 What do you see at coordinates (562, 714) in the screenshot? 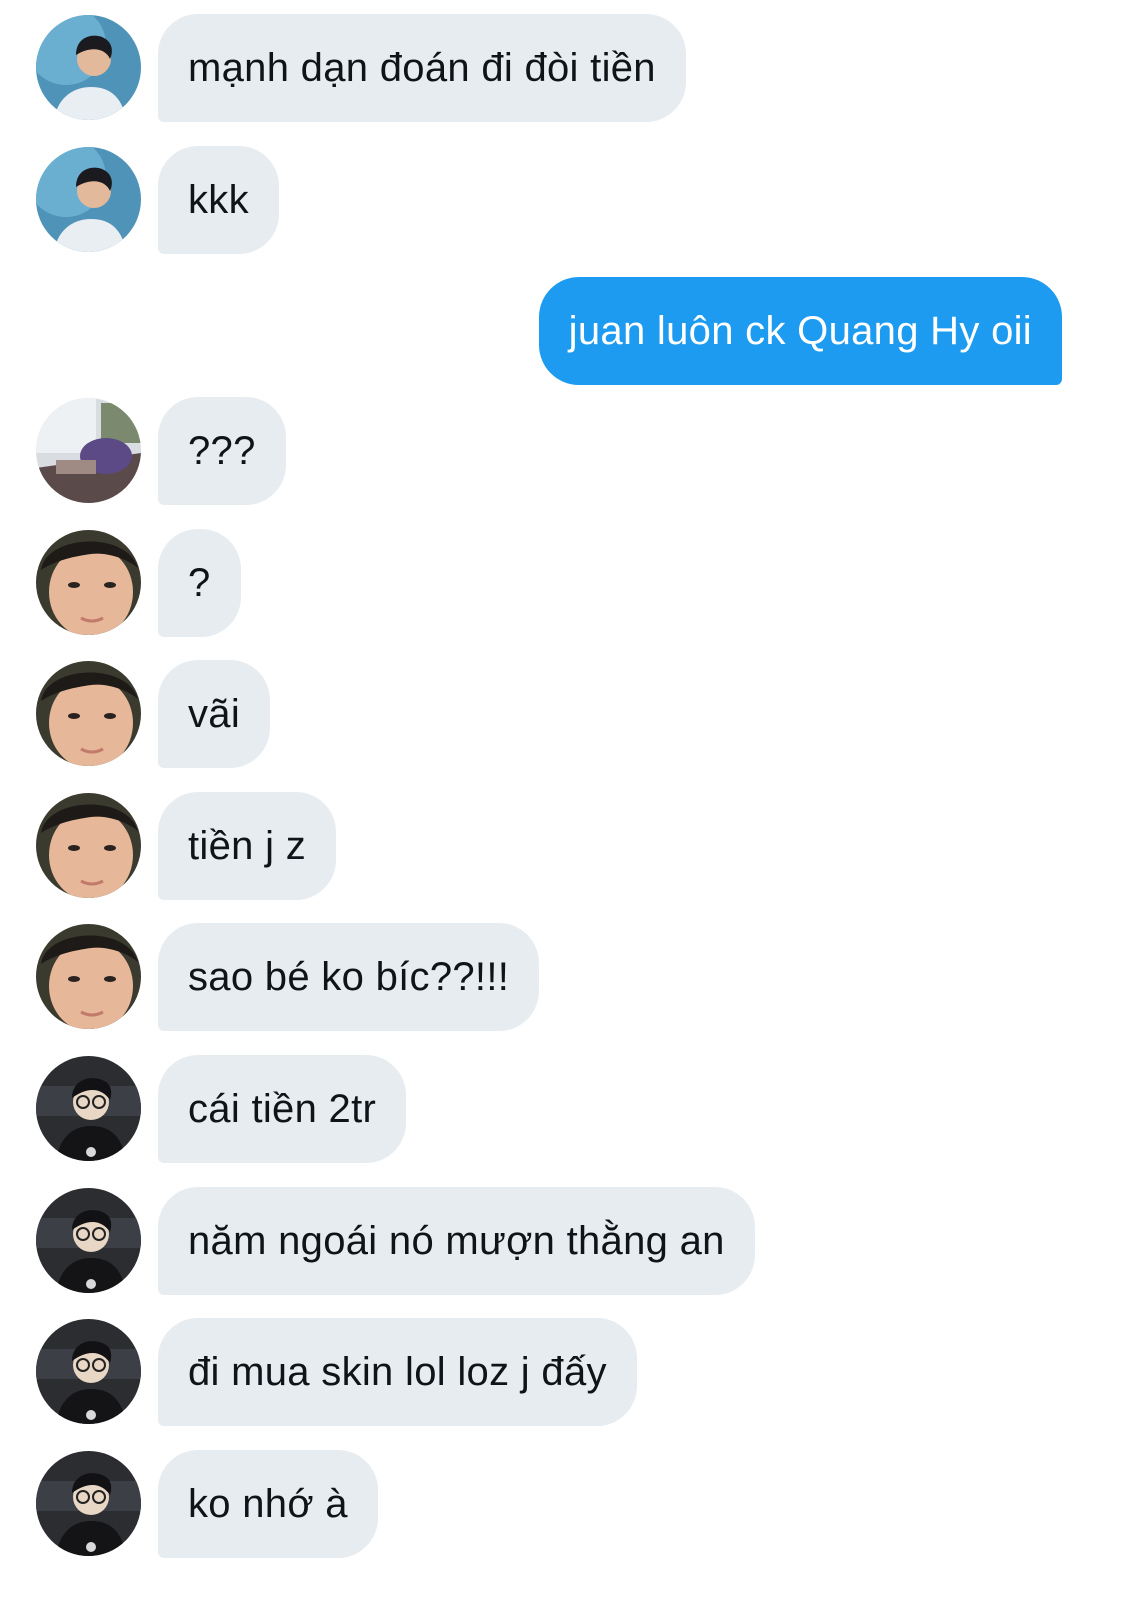
I see `message-row: vãi` at bounding box center [562, 714].